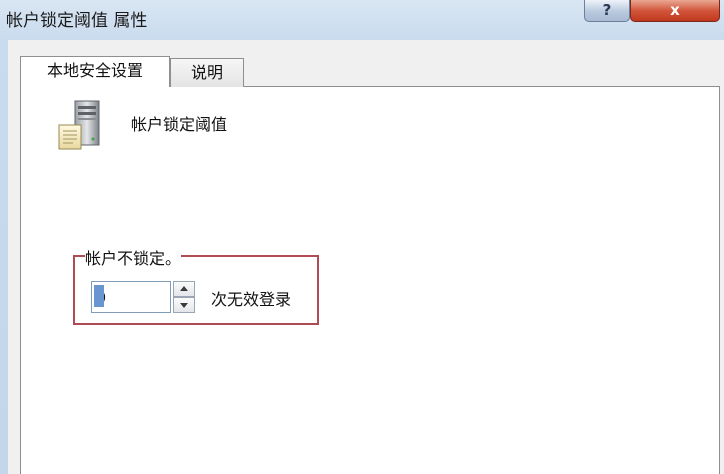  What do you see at coordinates (99, 296) in the screenshot?
I see `text-selection-highlight` at bounding box center [99, 296].